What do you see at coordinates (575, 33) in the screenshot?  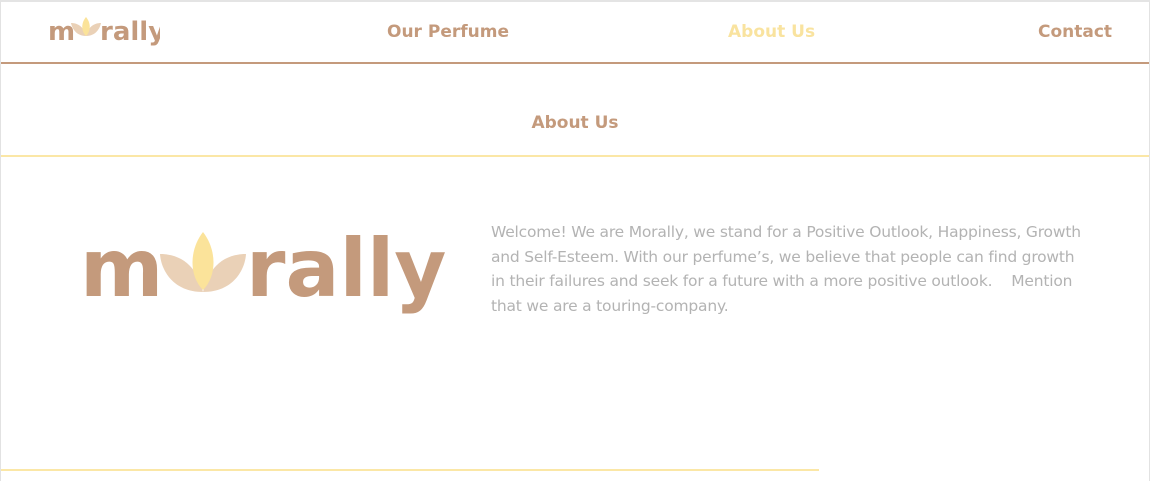 I see `top-navbar: m rally Our Perfume About Us Contact` at bounding box center [575, 33].